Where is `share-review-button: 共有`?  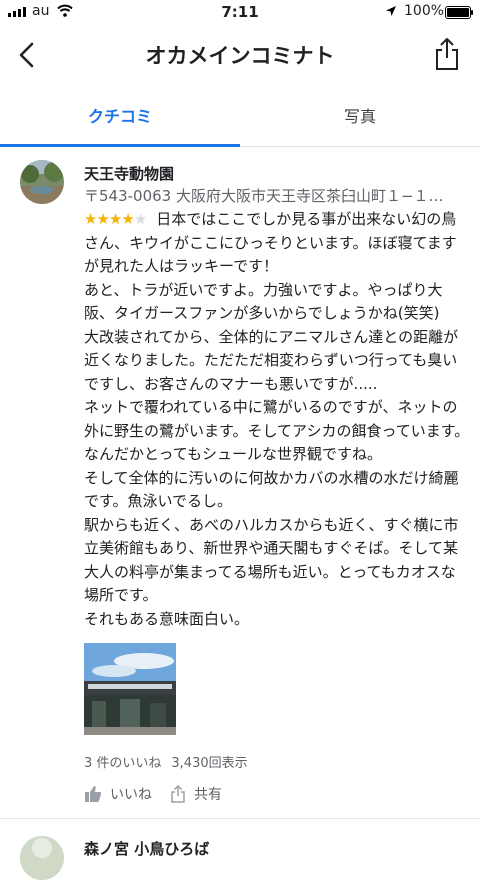
share-review-button: 共有 is located at coordinates (196, 794).